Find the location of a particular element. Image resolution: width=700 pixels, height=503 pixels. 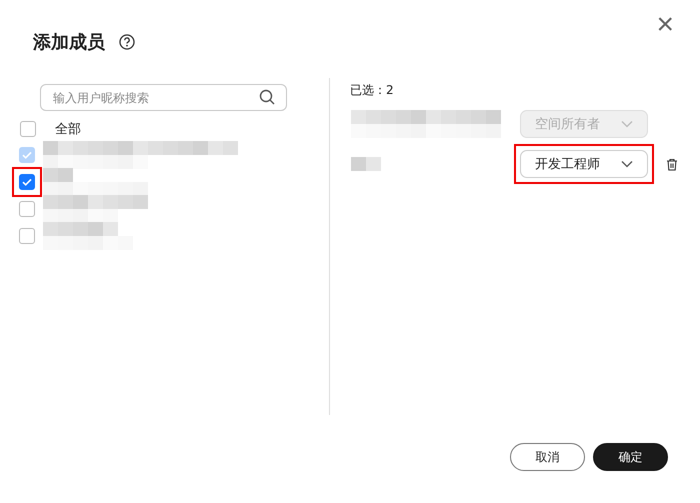

role-dropdown: 开发工程师 is located at coordinates (584, 164).